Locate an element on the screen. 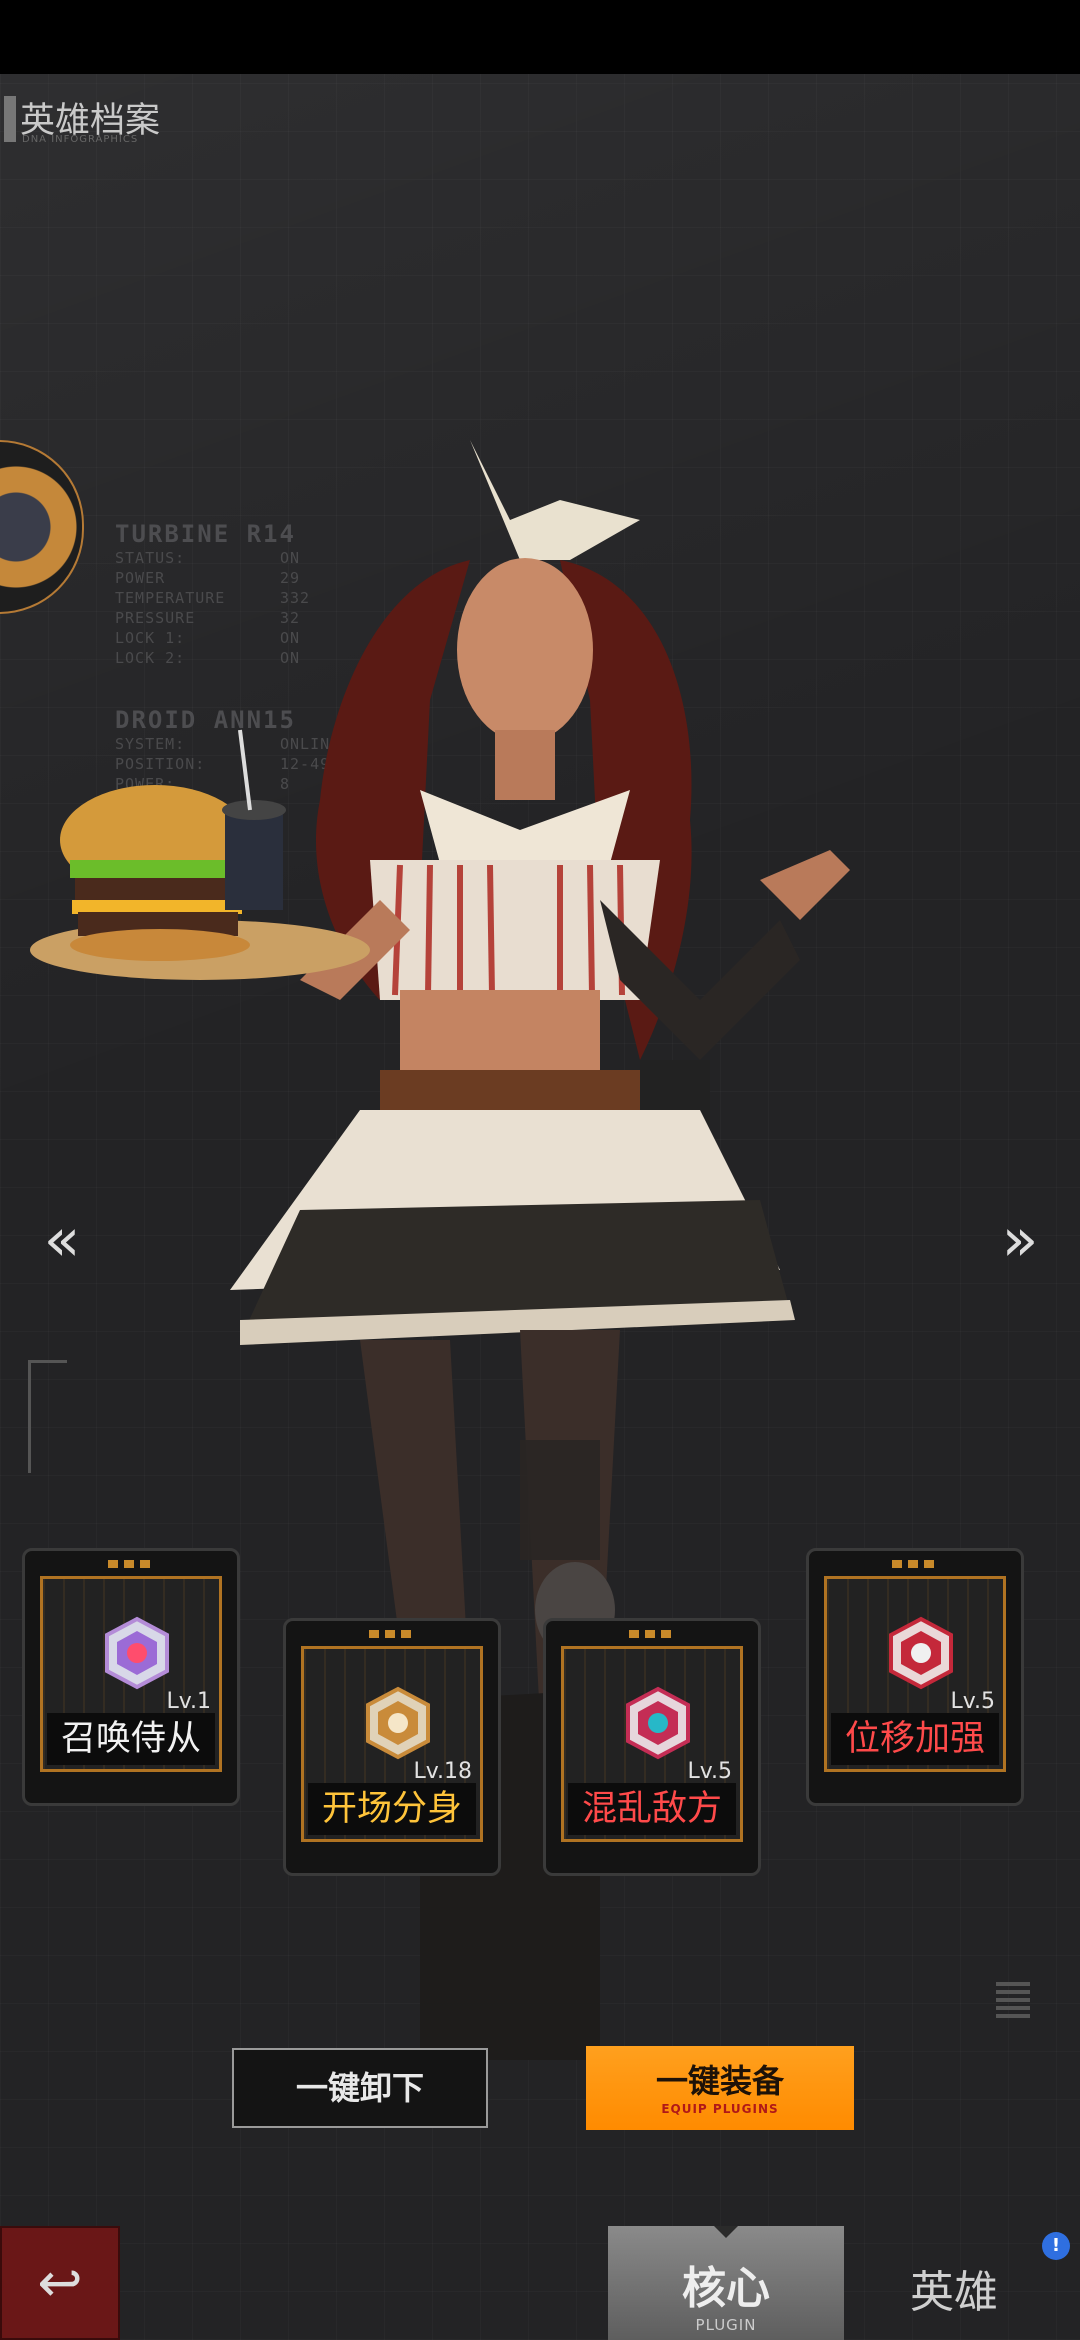 This screenshot has height=2340, width=1080. info-key: LOCK 2: is located at coordinates (150, 658).